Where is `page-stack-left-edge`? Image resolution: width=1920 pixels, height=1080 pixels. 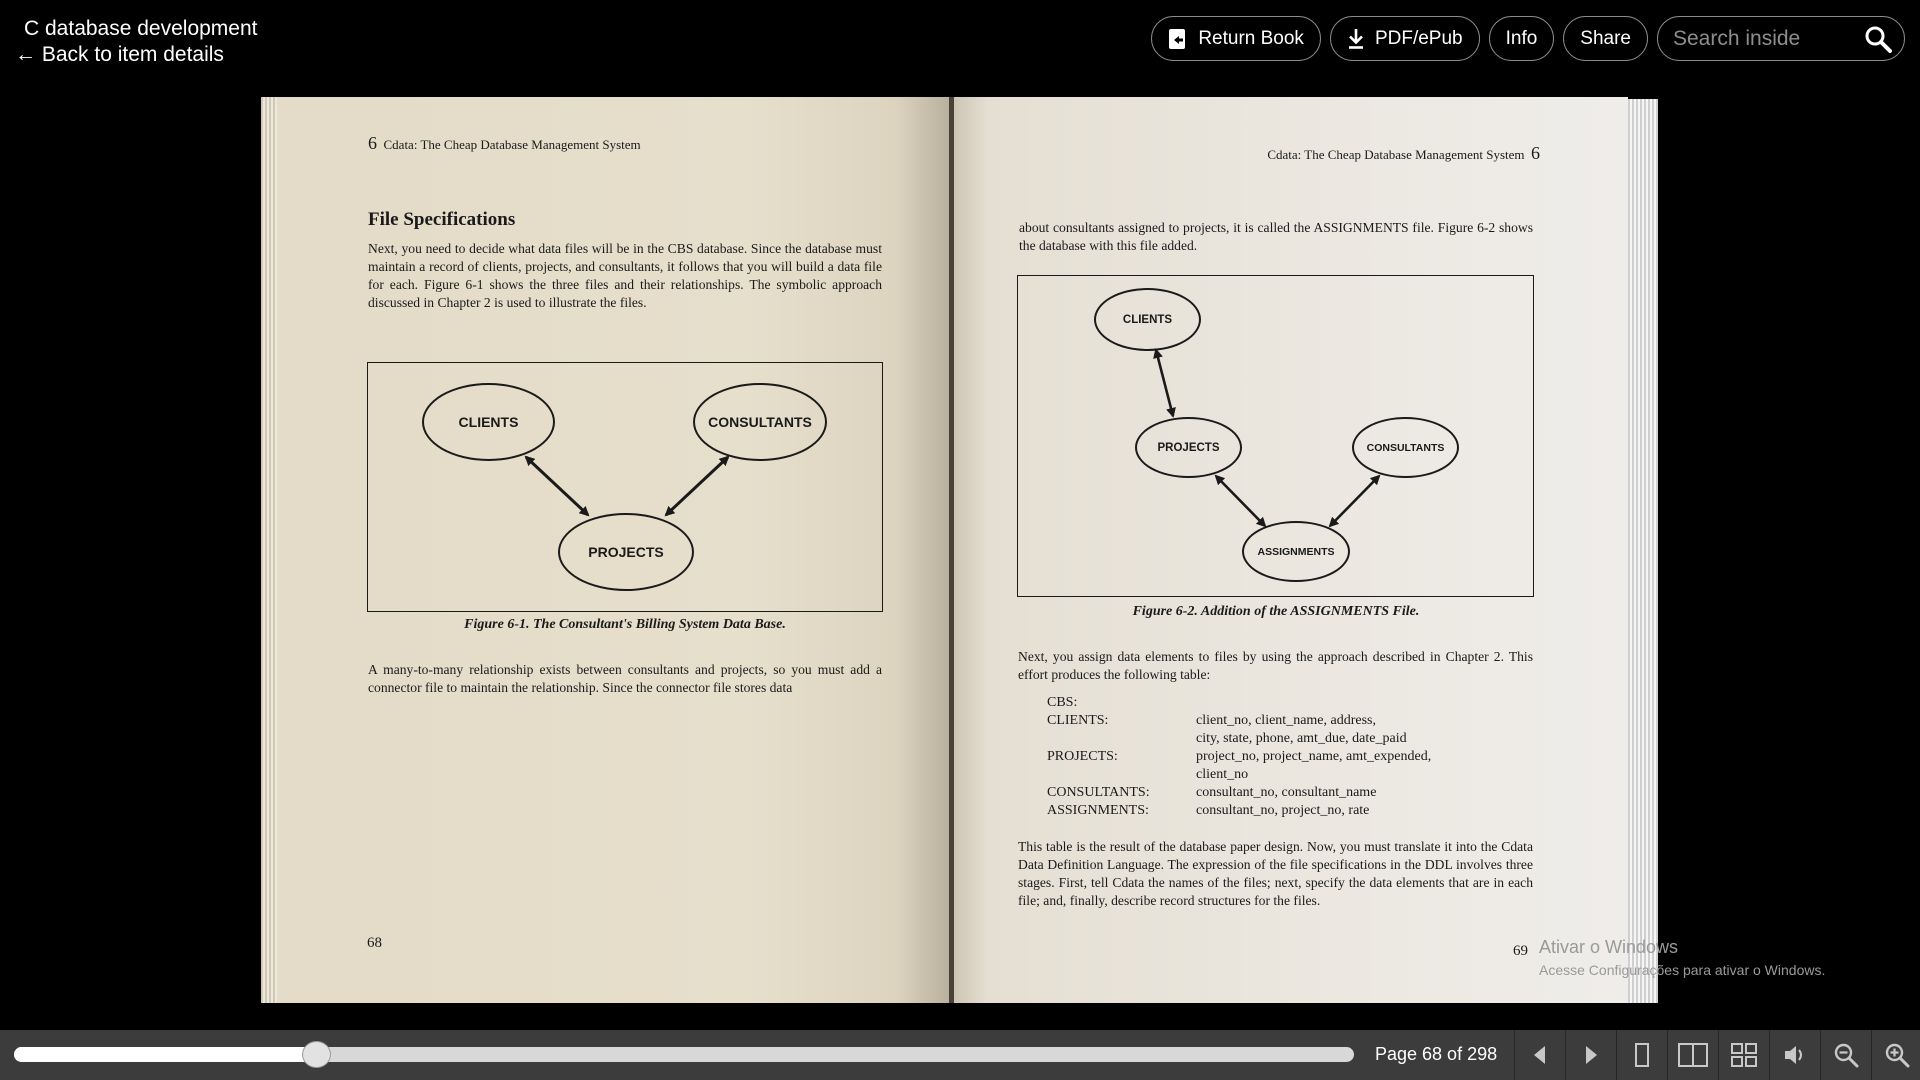 page-stack-left-edge is located at coordinates (269, 550).